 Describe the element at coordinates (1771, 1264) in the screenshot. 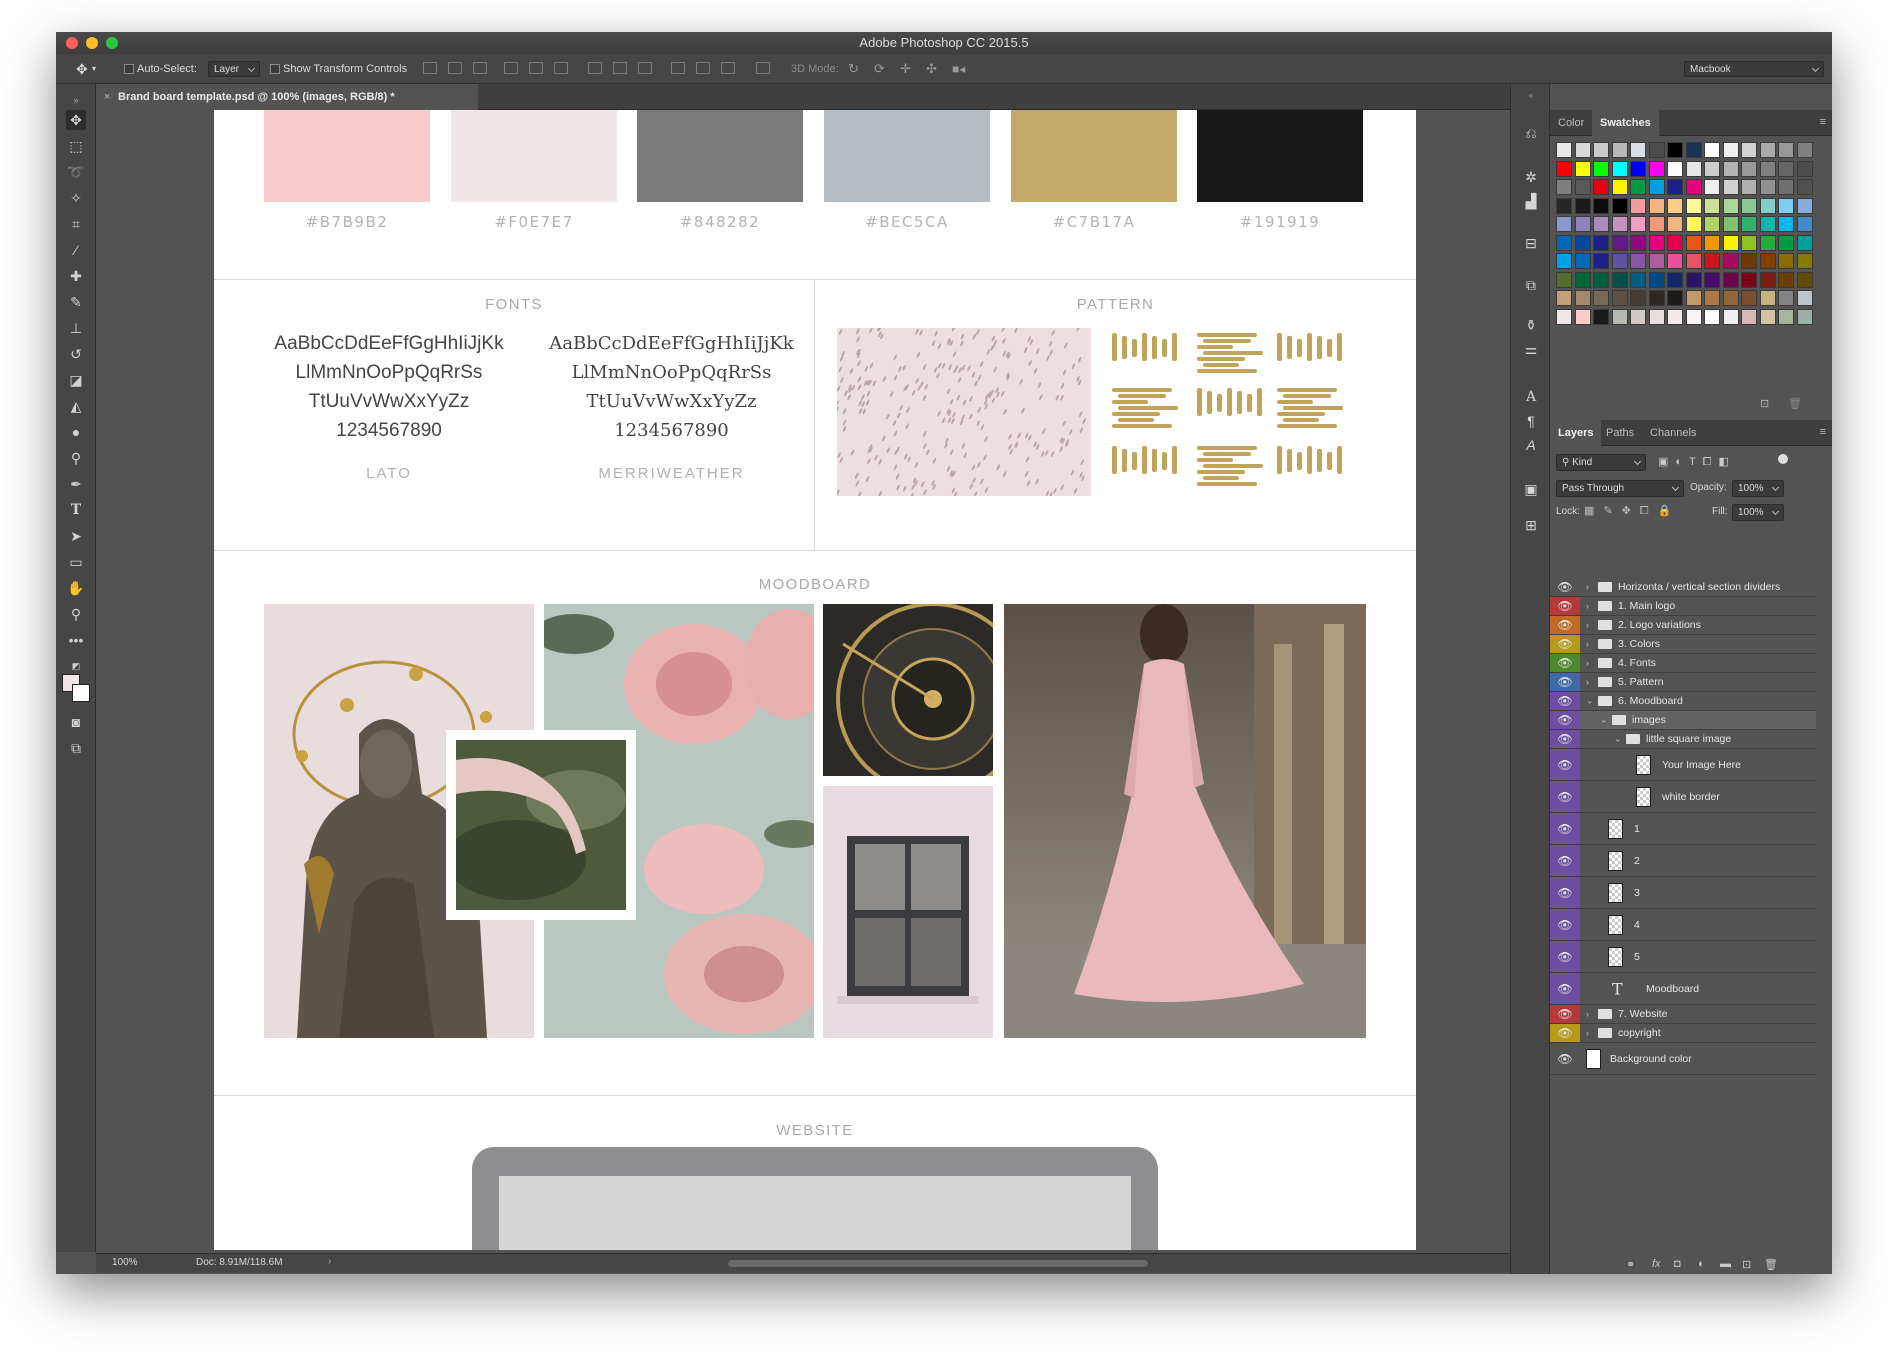

I see `delete-layer-icon: 🗑` at that location.